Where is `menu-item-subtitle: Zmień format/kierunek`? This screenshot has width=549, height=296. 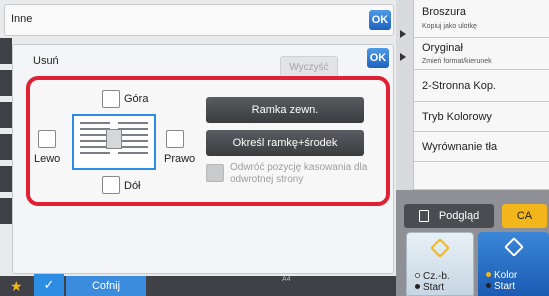 menu-item-subtitle: Zmień format/kierunek is located at coordinates (457, 61).